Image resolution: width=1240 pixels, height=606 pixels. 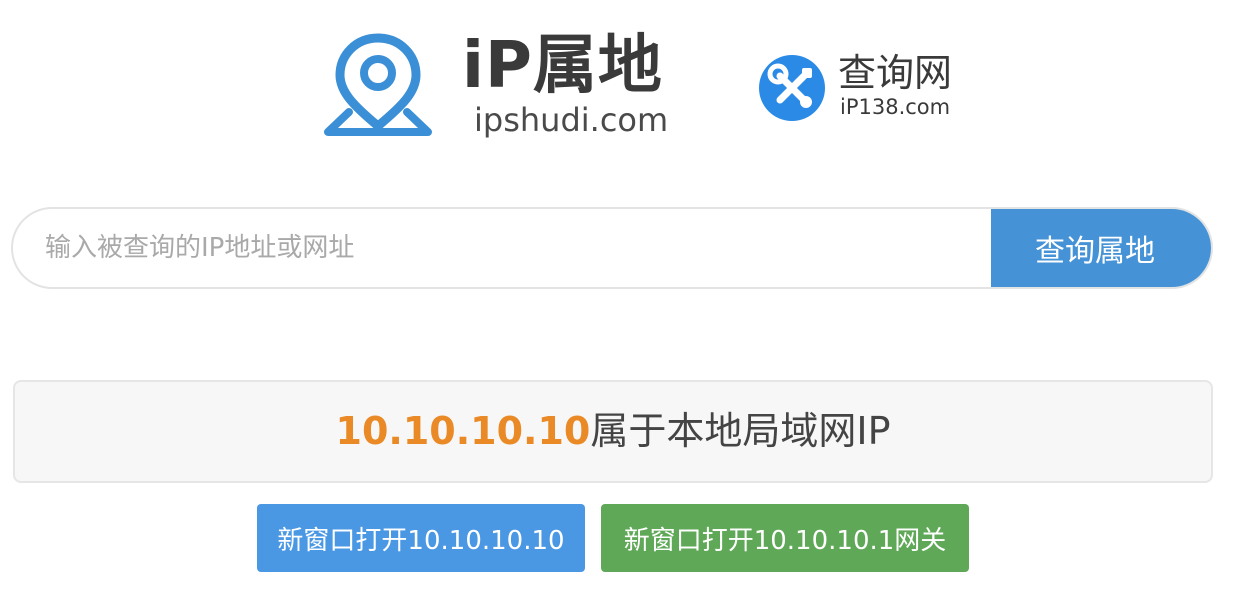 What do you see at coordinates (1101, 248) in the screenshot?
I see `query-location-button: 查询属地` at bounding box center [1101, 248].